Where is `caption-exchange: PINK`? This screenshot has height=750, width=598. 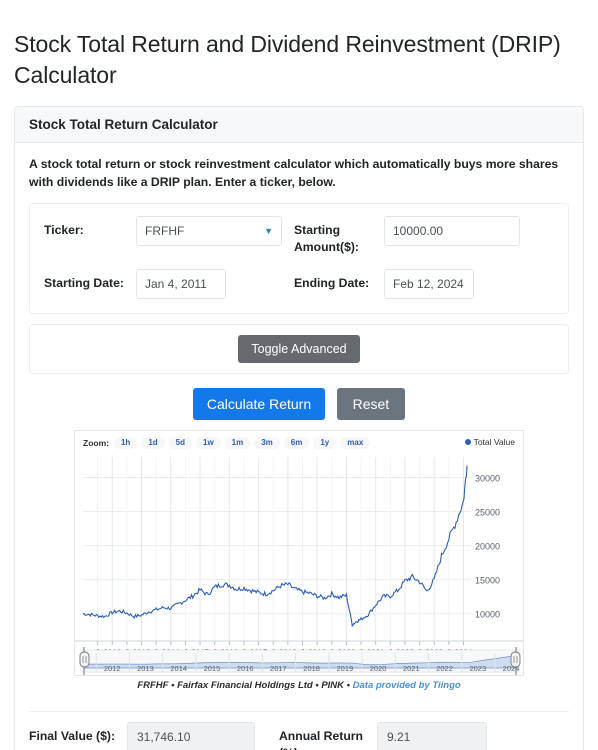 caption-exchange: PINK is located at coordinates (333, 686).